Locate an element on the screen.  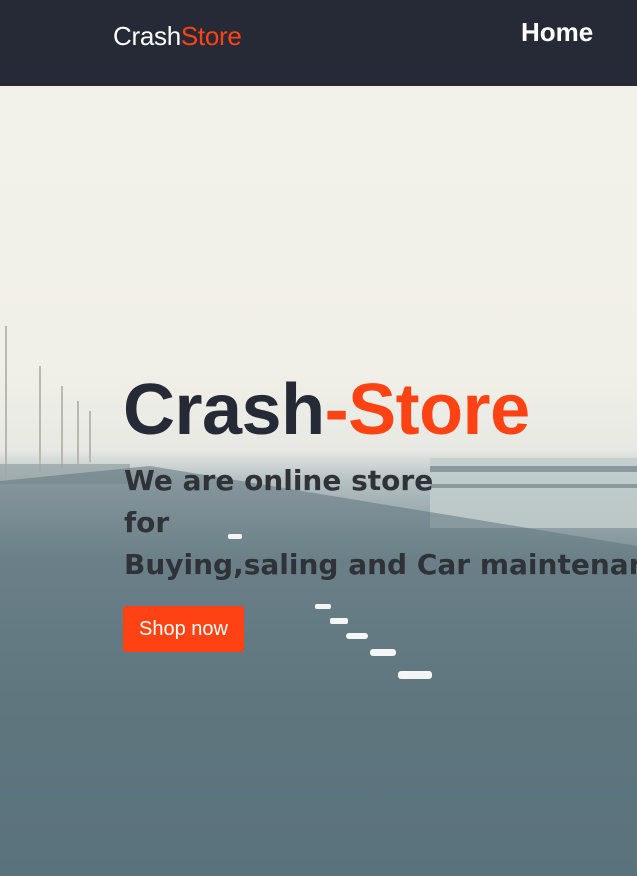
brand-text-store: Store is located at coordinates (211, 36).